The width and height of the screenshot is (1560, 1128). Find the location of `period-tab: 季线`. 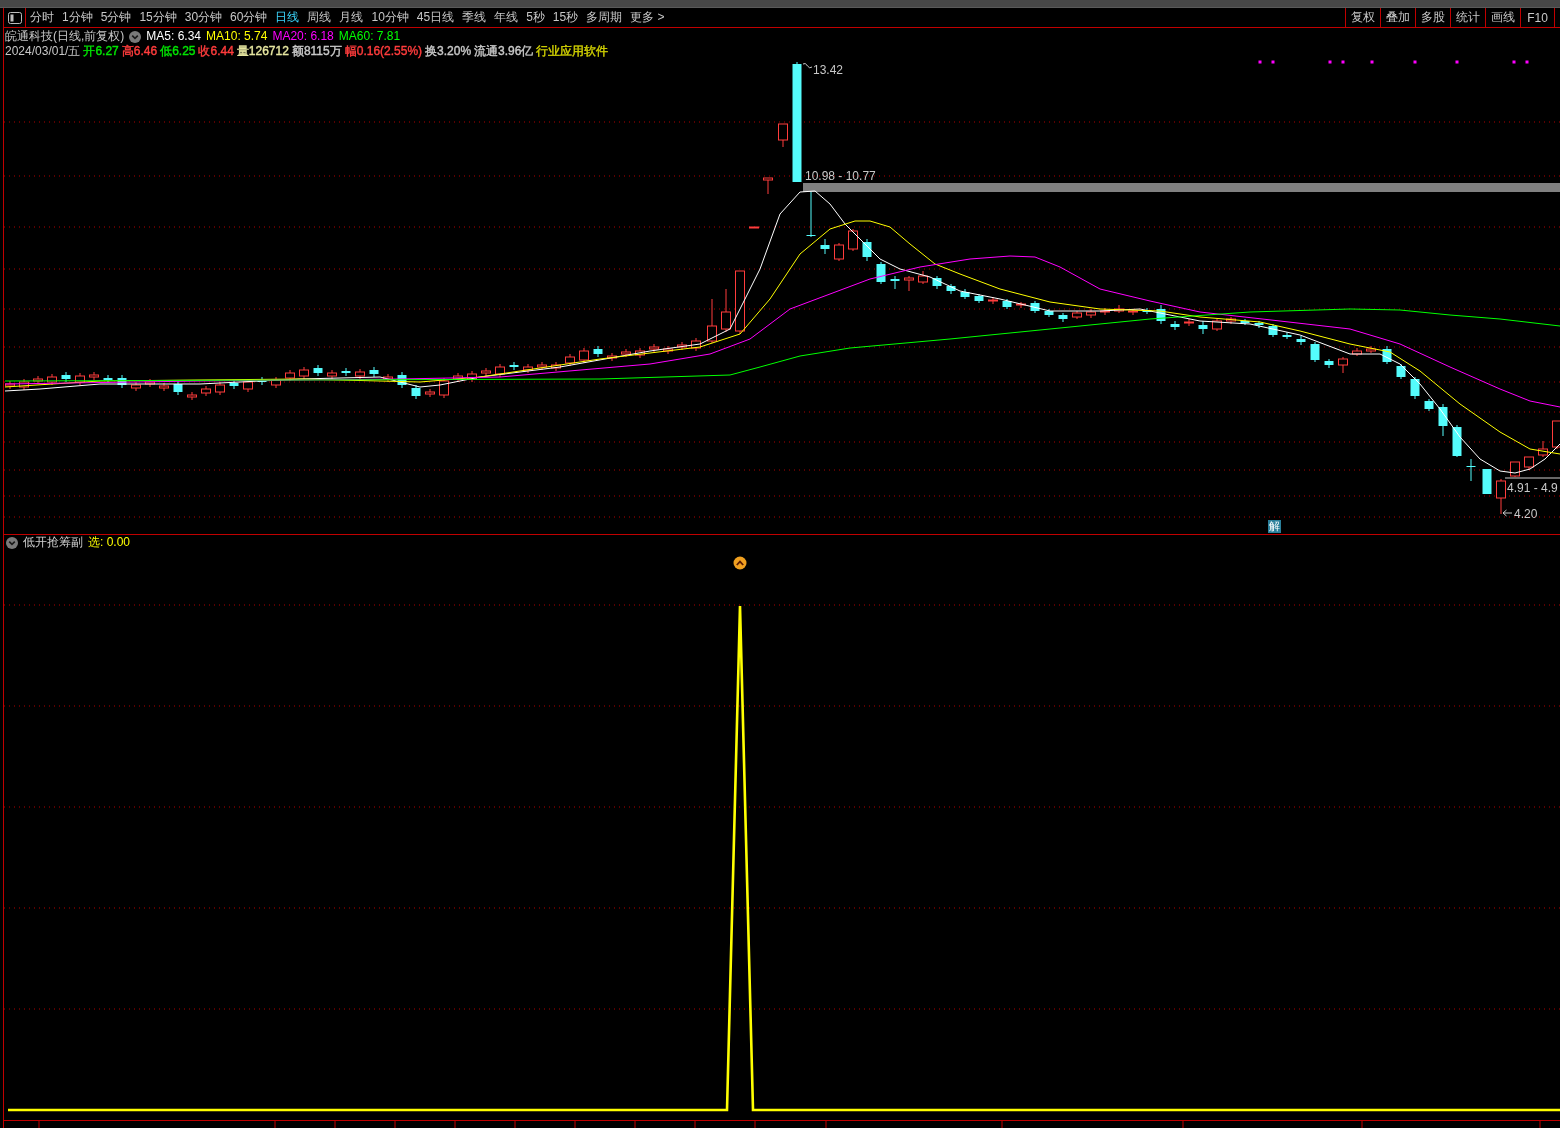

period-tab: 季线 is located at coordinates (474, 17).